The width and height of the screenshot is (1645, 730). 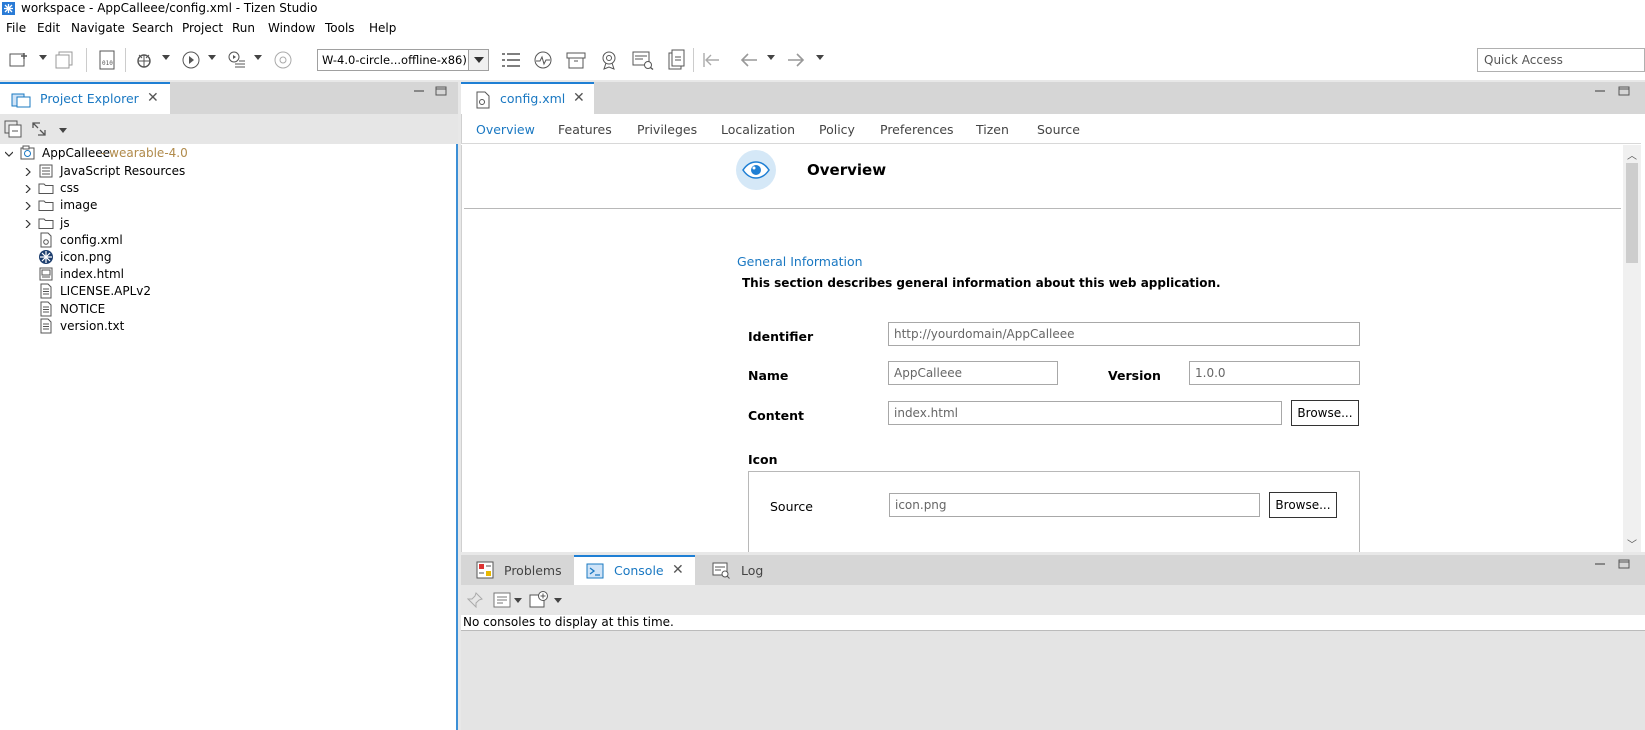 I want to click on menu-tools: Tools, so click(x=340, y=28).